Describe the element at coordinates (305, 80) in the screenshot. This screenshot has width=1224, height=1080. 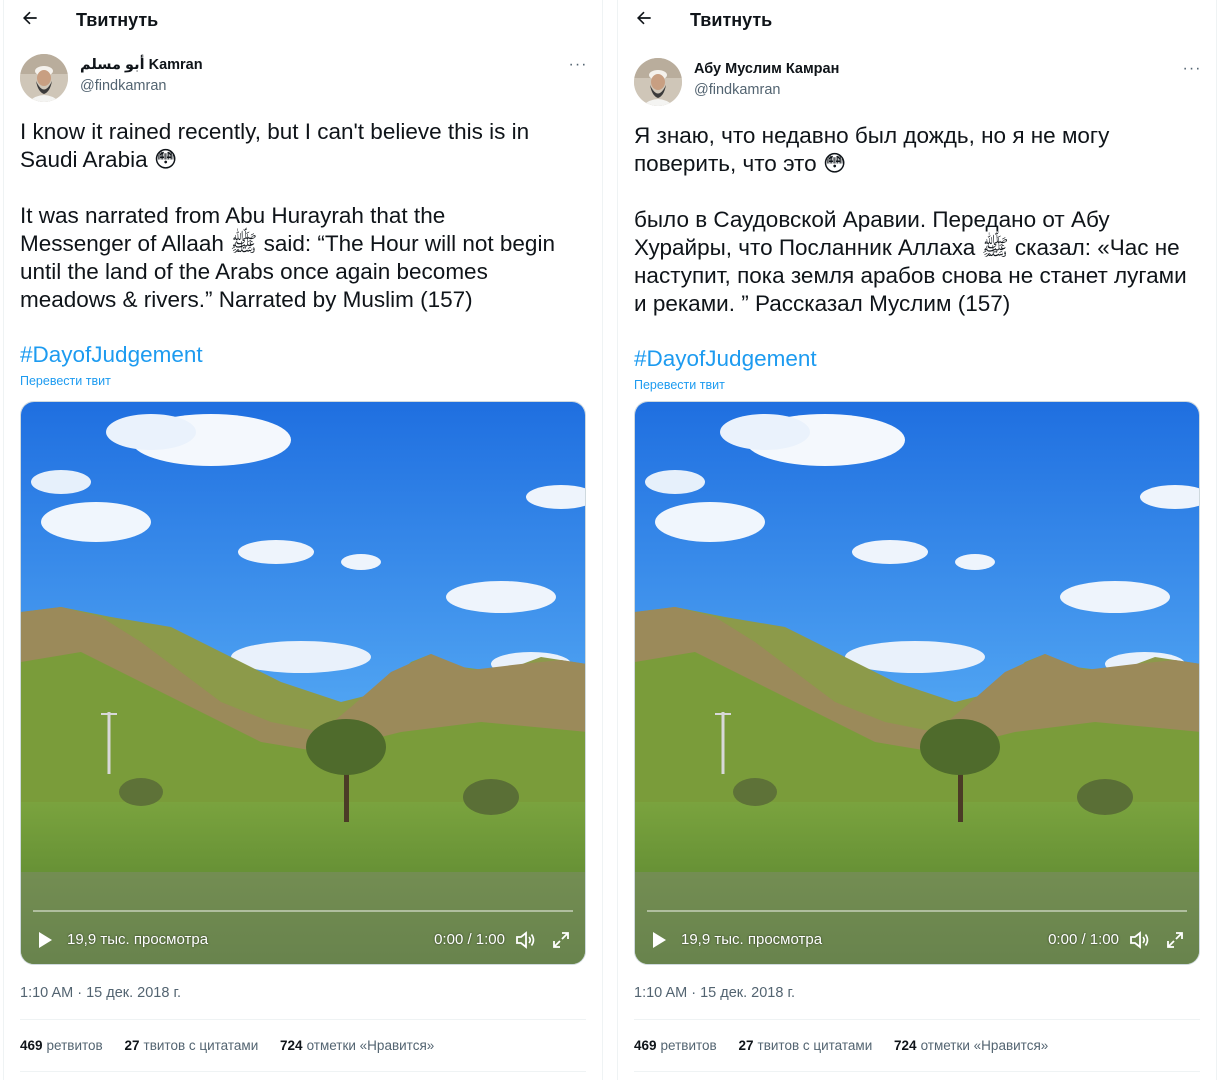
I see `tweet-author: أبو مسلم Kamran @findkamran ···` at that location.